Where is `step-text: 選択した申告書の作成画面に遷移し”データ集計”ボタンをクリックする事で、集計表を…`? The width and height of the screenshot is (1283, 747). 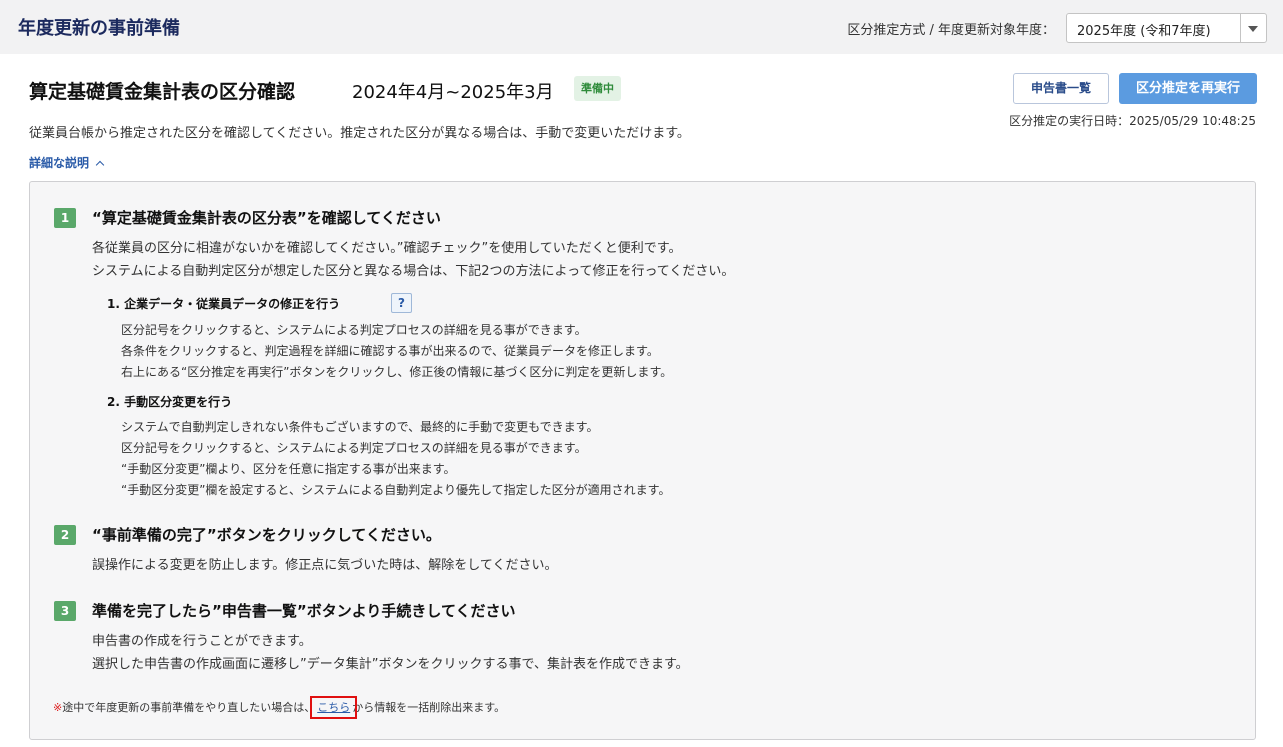 step-text: 選択した申告書の作成画面に遷移し”データ集計”ボタンをクリックする事で、集計表を… is located at coordinates (390, 664).